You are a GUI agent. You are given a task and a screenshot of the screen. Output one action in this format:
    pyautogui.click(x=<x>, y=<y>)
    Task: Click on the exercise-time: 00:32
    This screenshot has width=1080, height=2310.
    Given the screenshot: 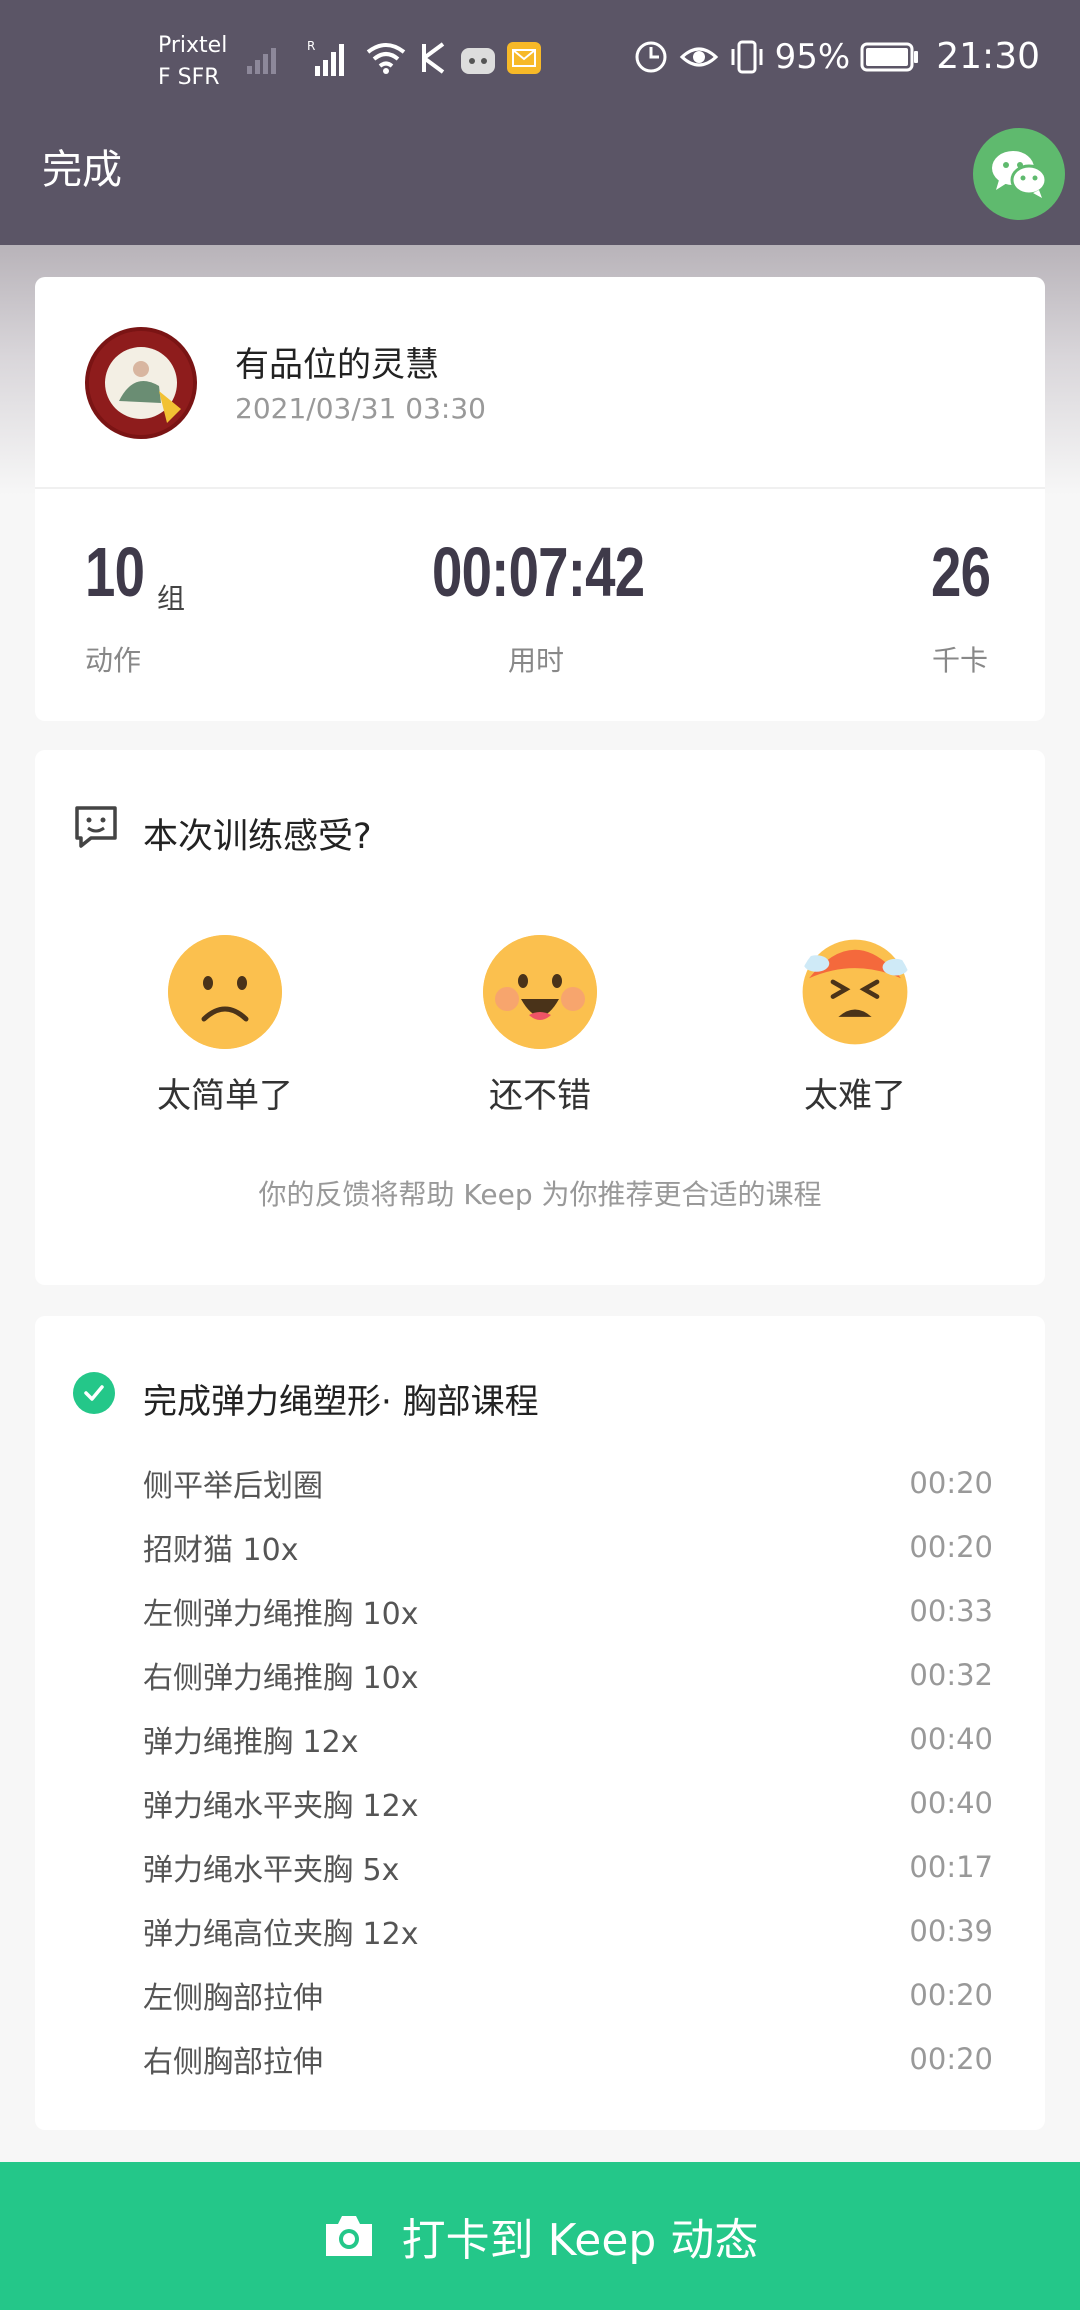 What is the action you would take?
    pyautogui.click(x=951, y=1675)
    